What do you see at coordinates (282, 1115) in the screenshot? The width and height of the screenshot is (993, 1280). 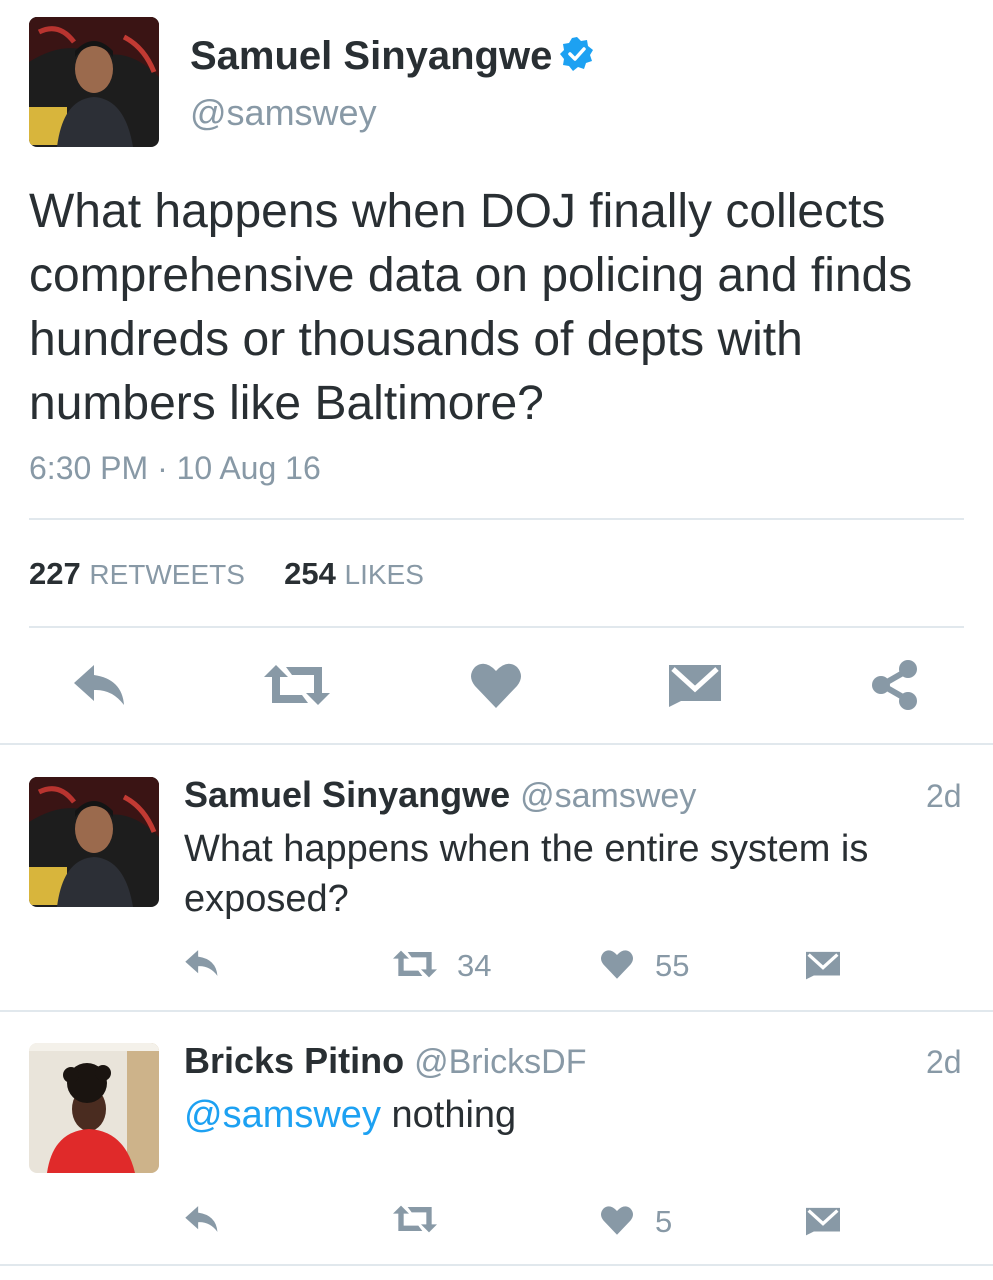 I see `mention-link: @samswey` at bounding box center [282, 1115].